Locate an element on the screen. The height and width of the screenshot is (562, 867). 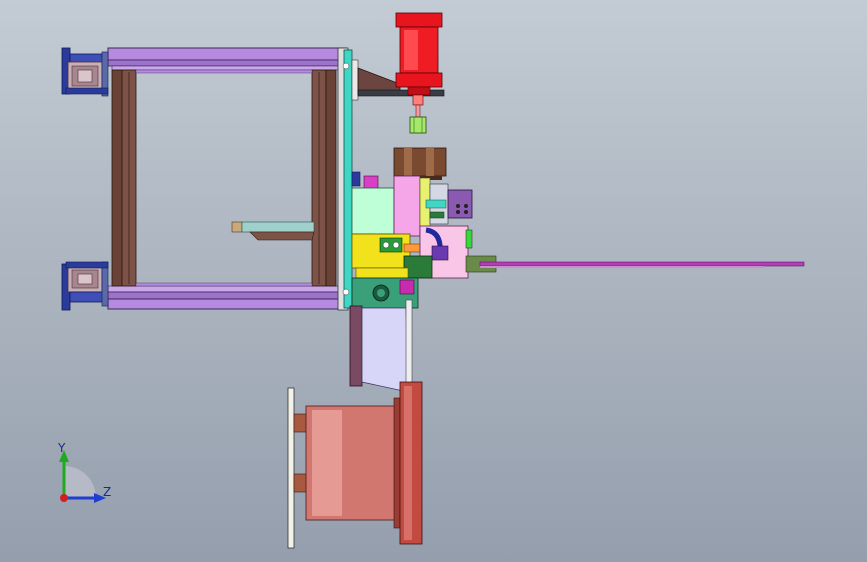
green-nozzle is located at coordinates (418, 125).